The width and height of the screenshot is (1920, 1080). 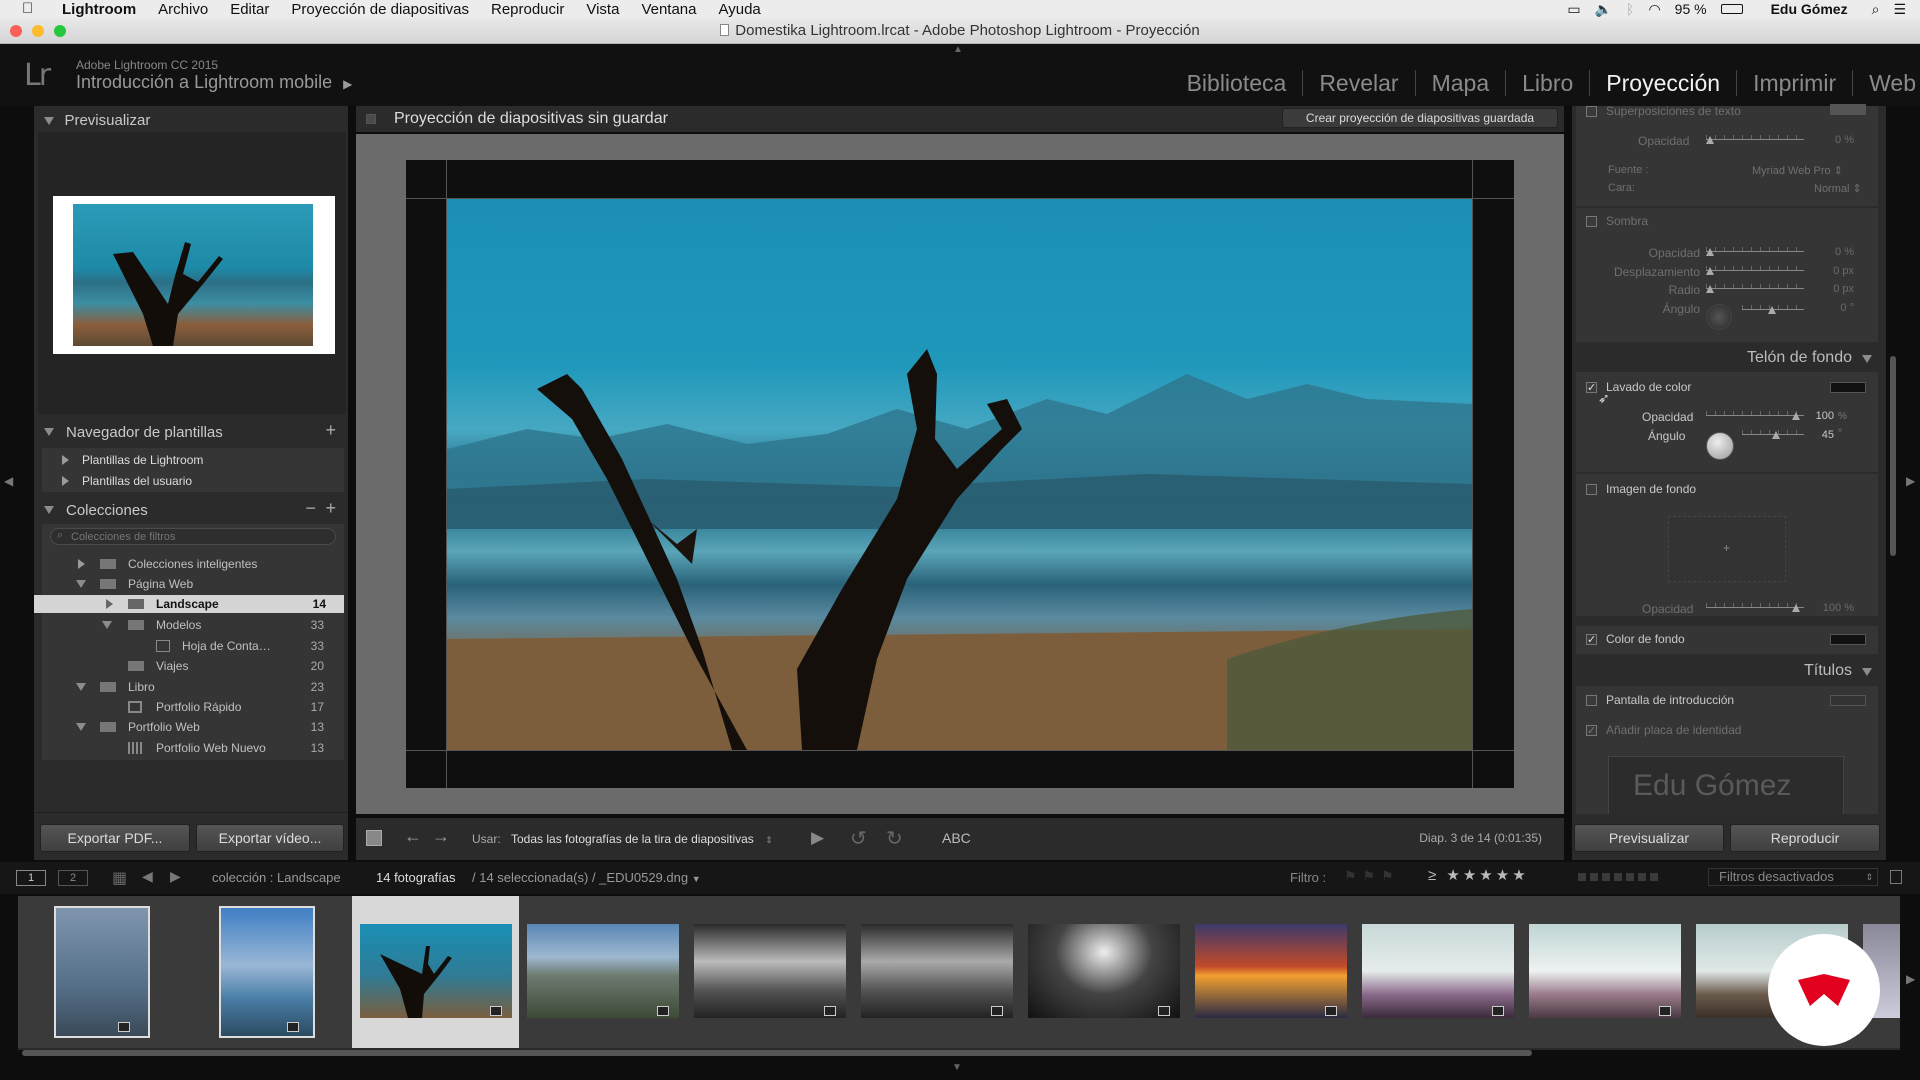 I want to click on play-button: Reproducir, so click(x=1805, y=838).